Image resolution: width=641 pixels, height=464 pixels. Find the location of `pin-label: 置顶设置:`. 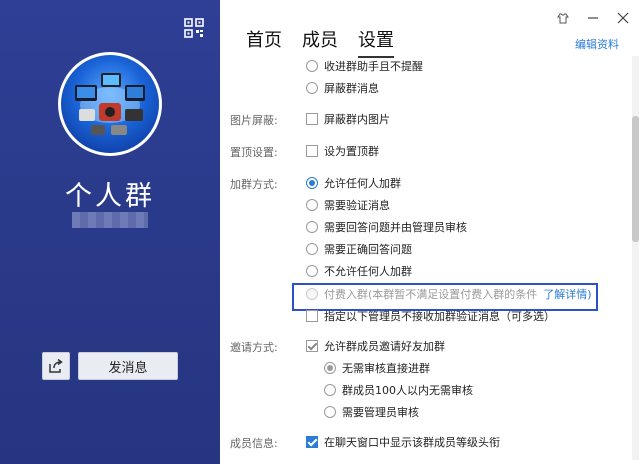

pin-label: 置顶设置: is located at coordinates (254, 152).